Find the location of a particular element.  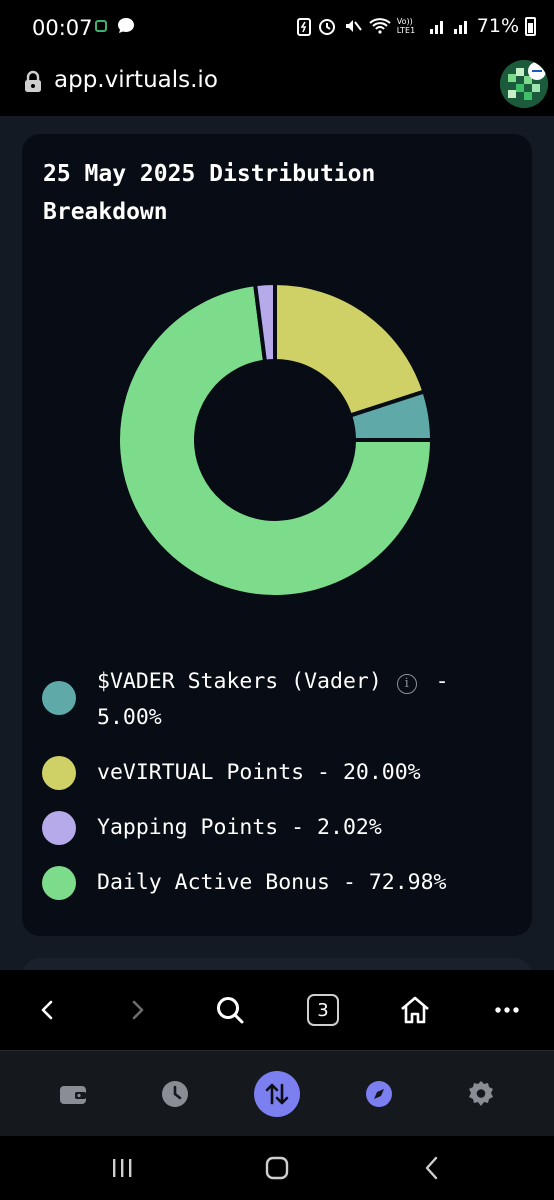

forward-icon is located at coordinates (138, 1010).